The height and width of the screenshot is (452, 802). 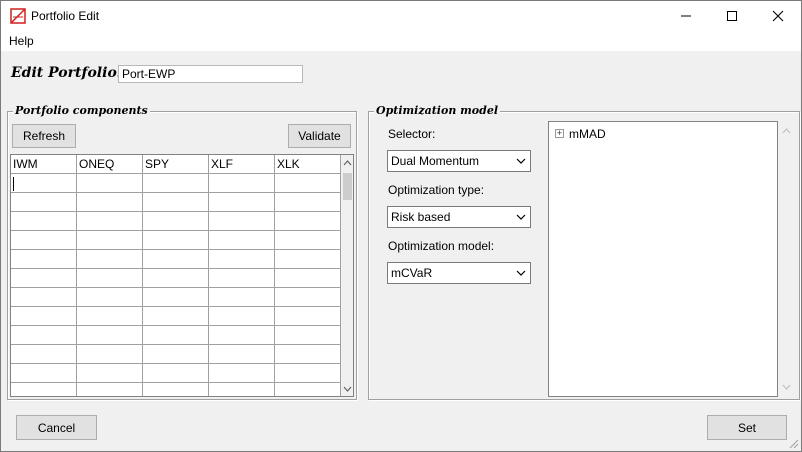 What do you see at coordinates (615, 135) in the screenshot?
I see `tree-item: + mMAD` at bounding box center [615, 135].